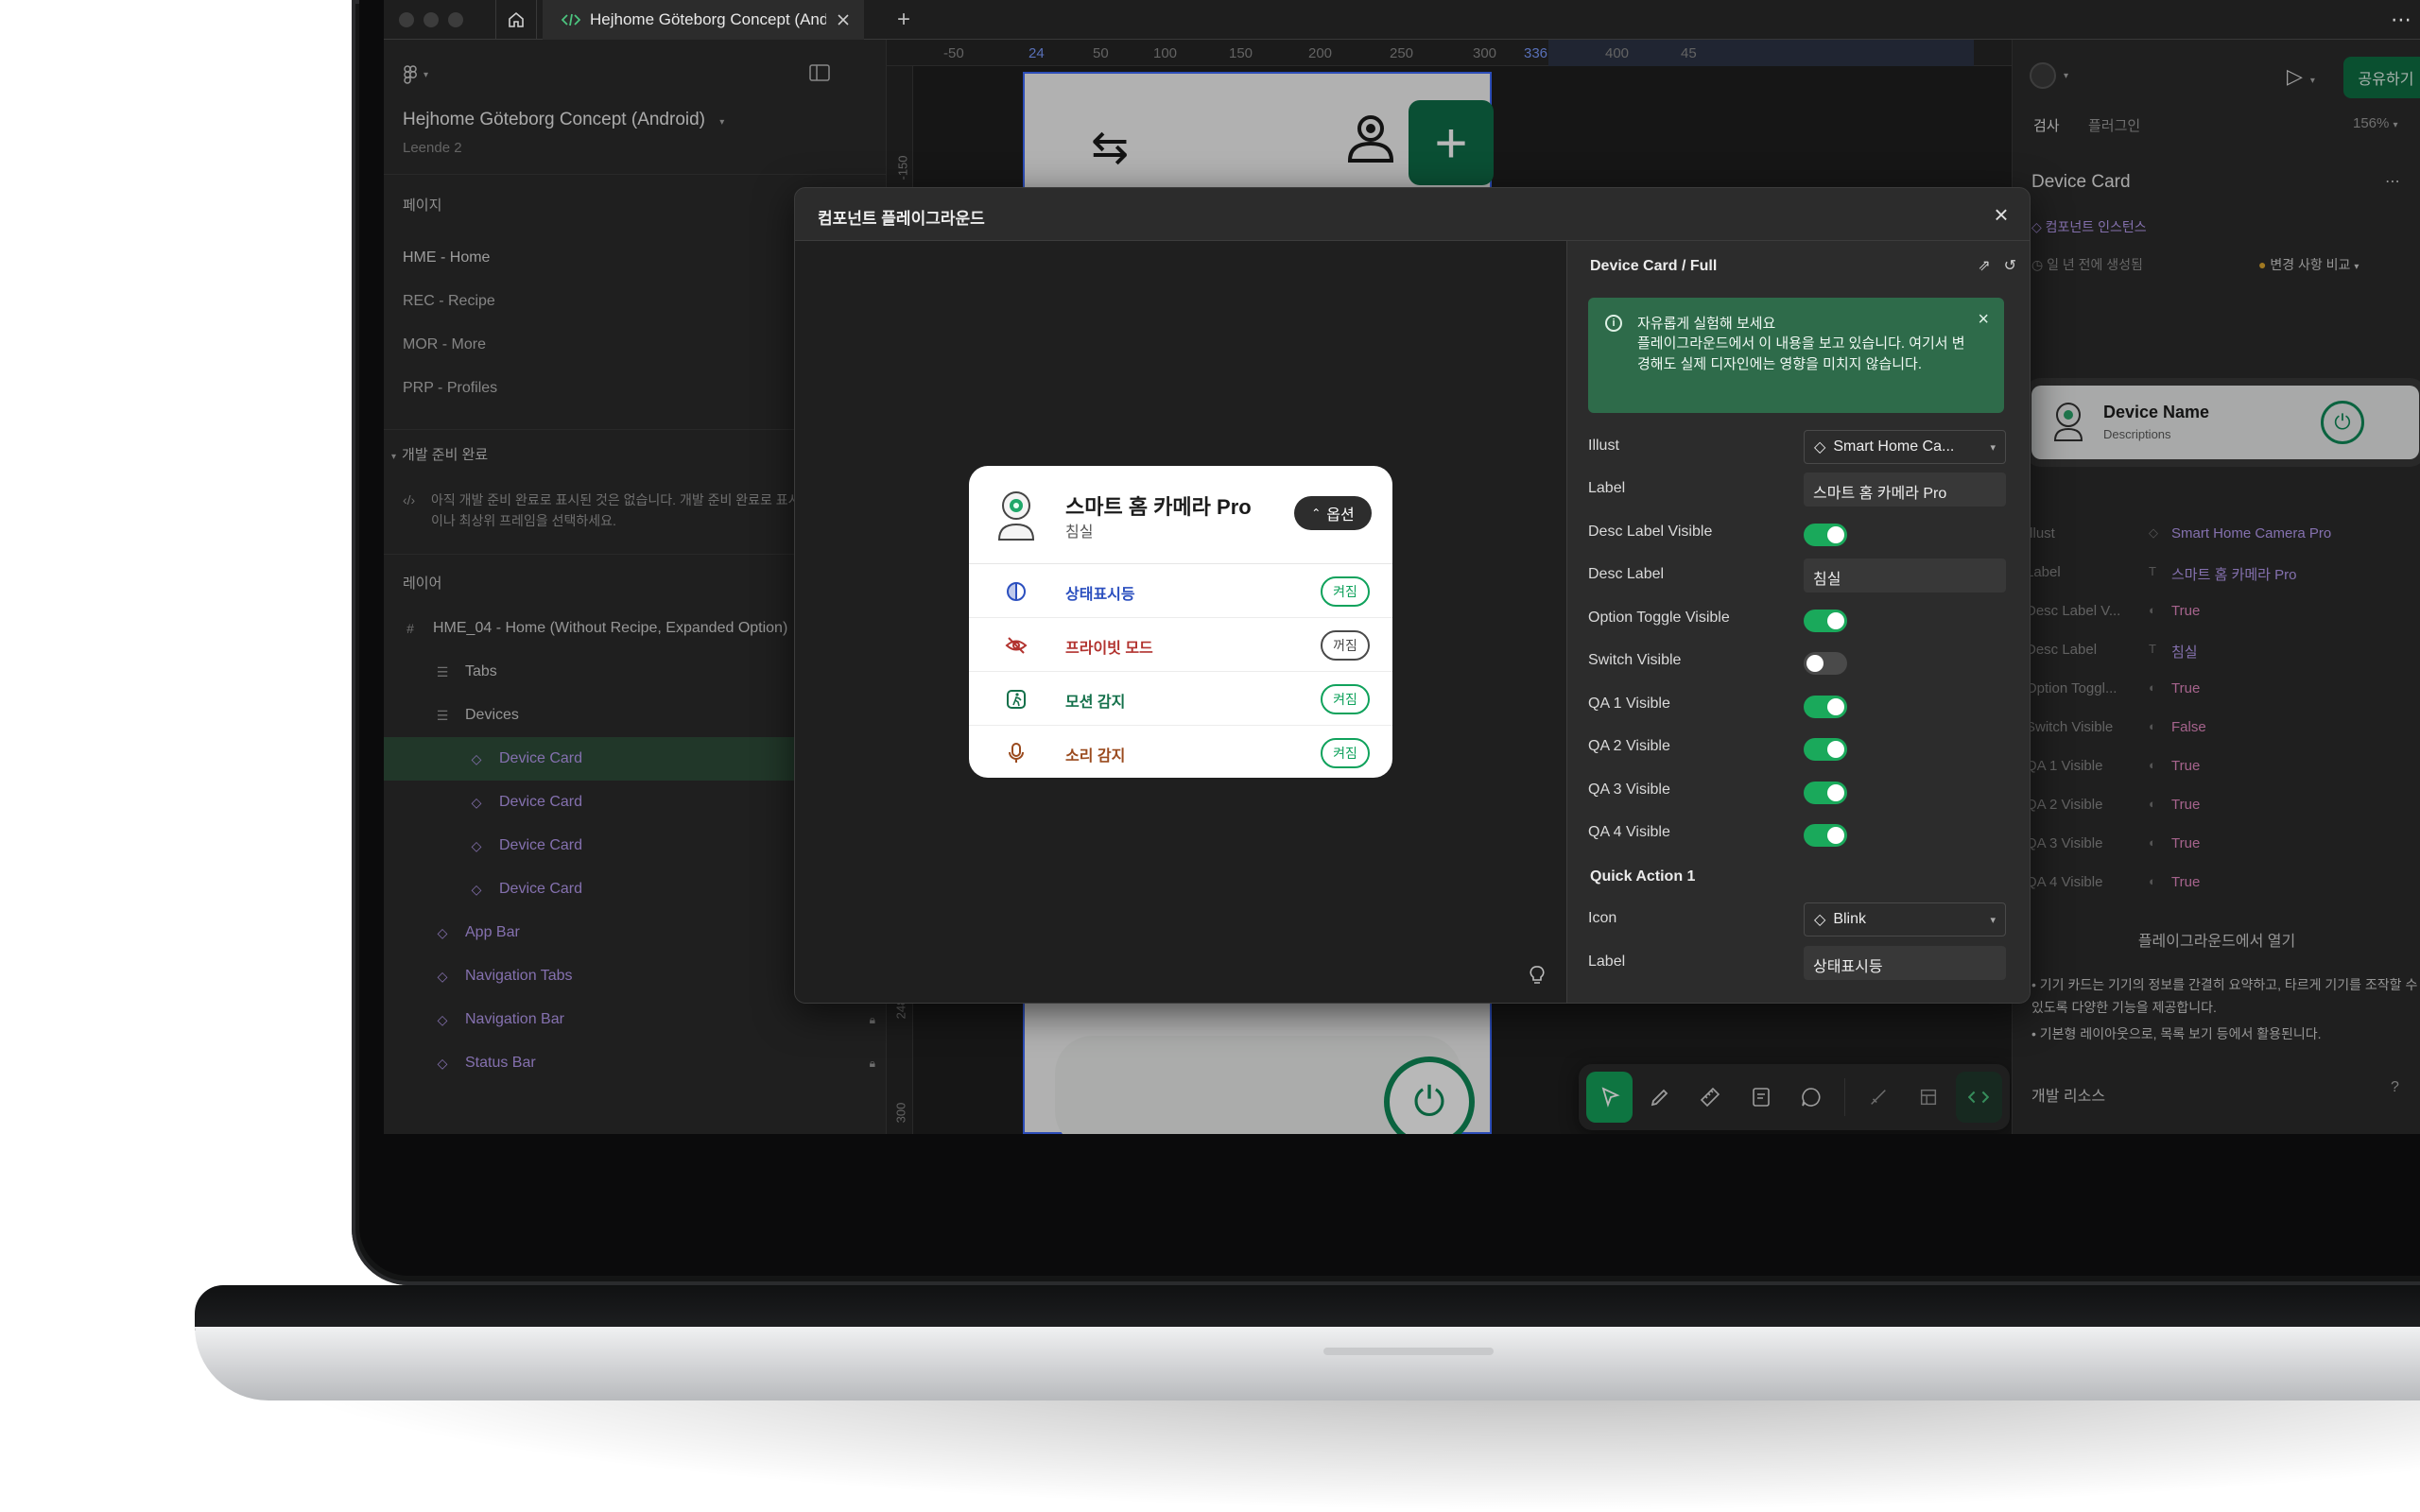 This screenshot has width=2420, height=1512. What do you see at coordinates (431, 19) in the screenshot?
I see `minimize-window-button` at bounding box center [431, 19].